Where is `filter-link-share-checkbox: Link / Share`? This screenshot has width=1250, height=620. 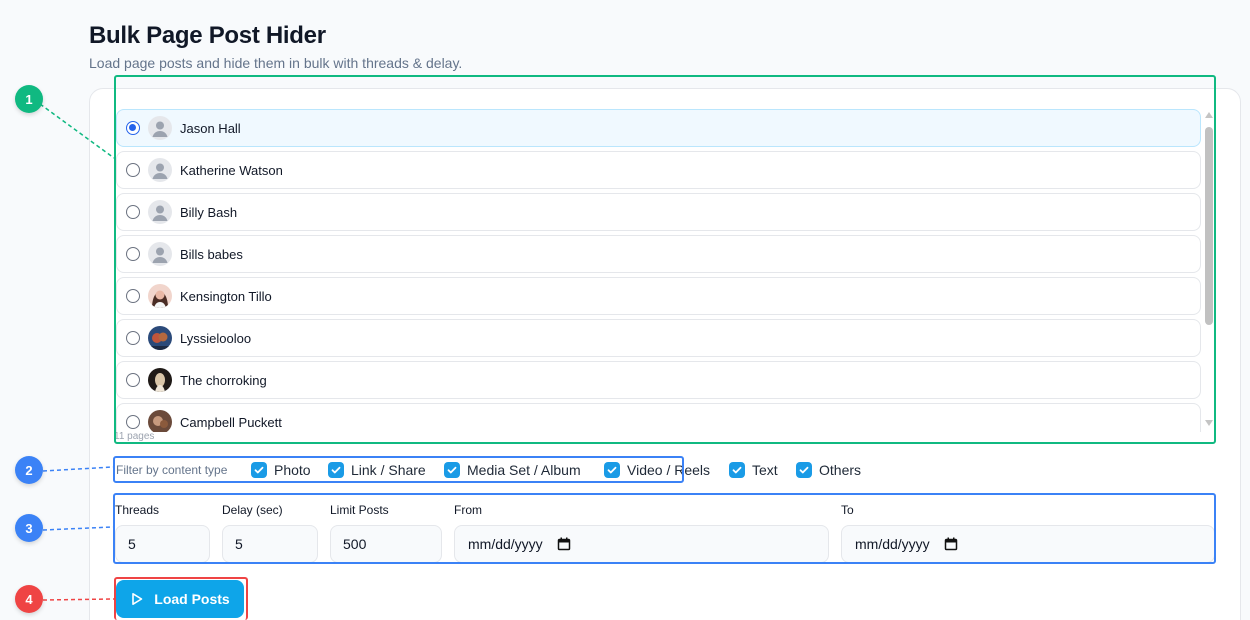
filter-link-share-checkbox: Link / Share is located at coordinates (377, 470).